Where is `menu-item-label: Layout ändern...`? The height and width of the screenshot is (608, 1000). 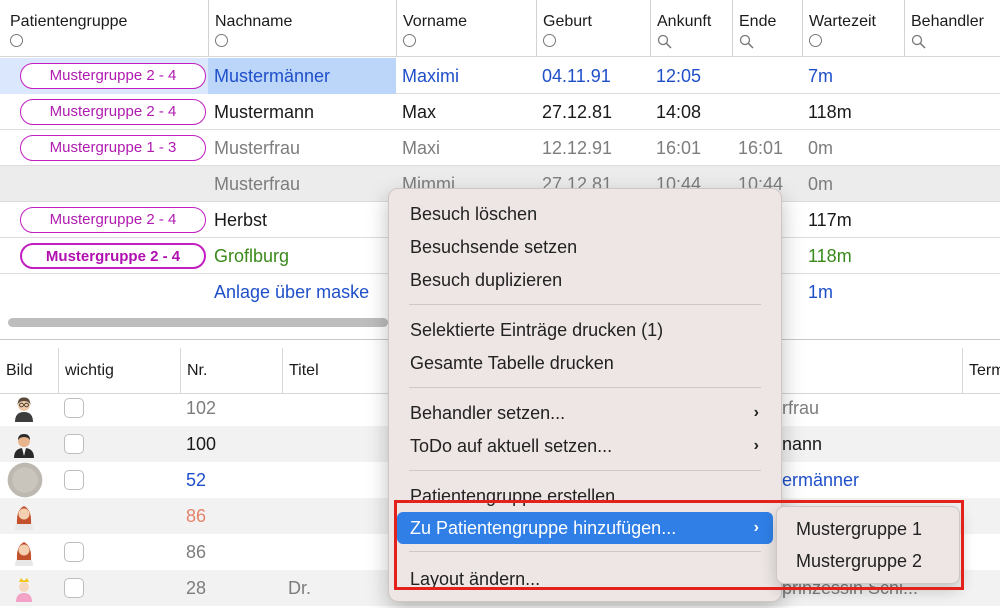
menu-item-label: Layout ändern... is located at coordinates (475, 579).